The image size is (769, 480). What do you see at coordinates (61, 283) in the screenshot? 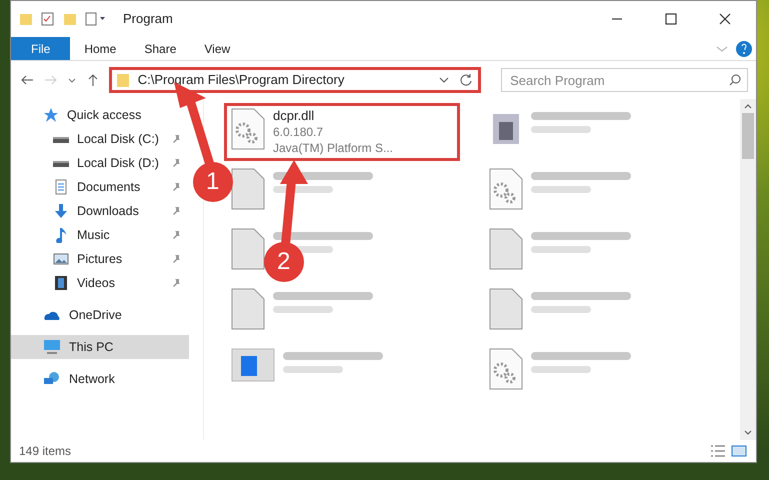
I see `film-icon` at bounding box center [61, 283].